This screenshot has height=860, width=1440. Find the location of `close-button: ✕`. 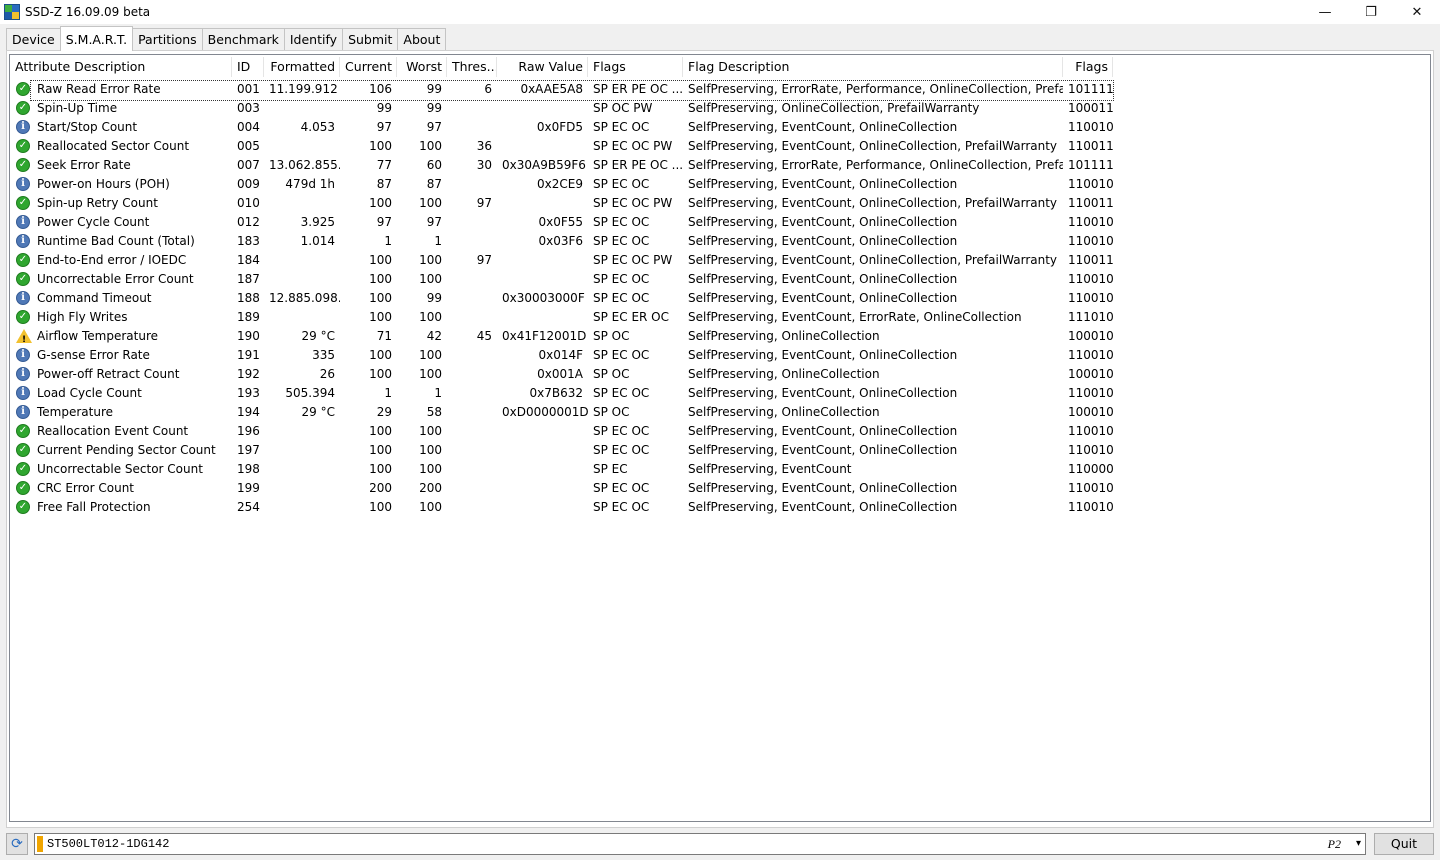

close-button: ✕ is located at coordinates (1417, 12).